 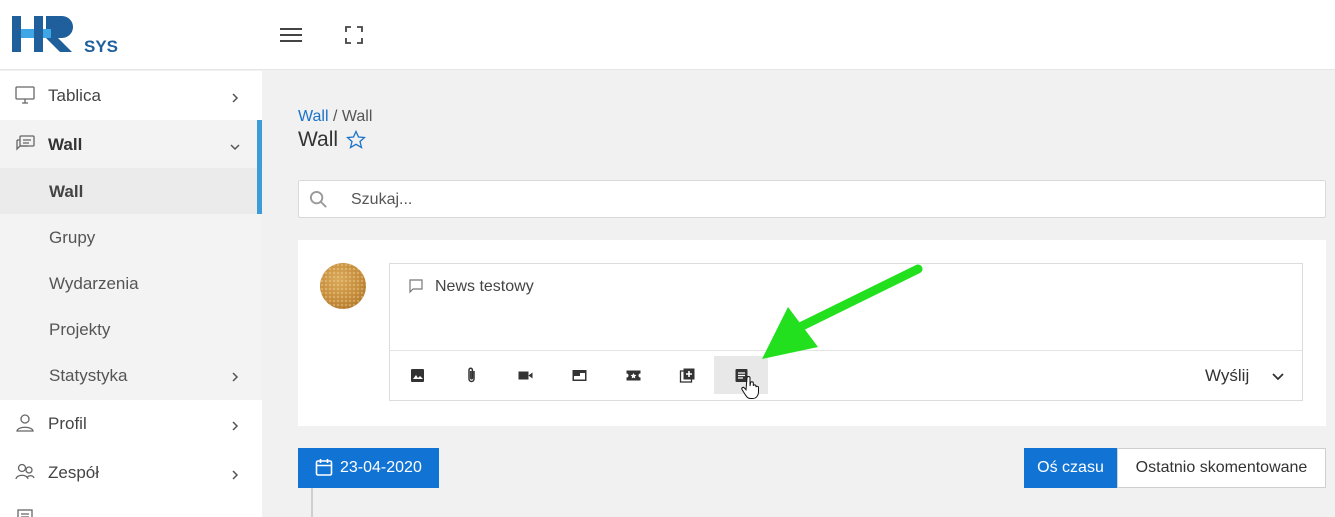 I want to click on search-input, so click(x=826, y=200).